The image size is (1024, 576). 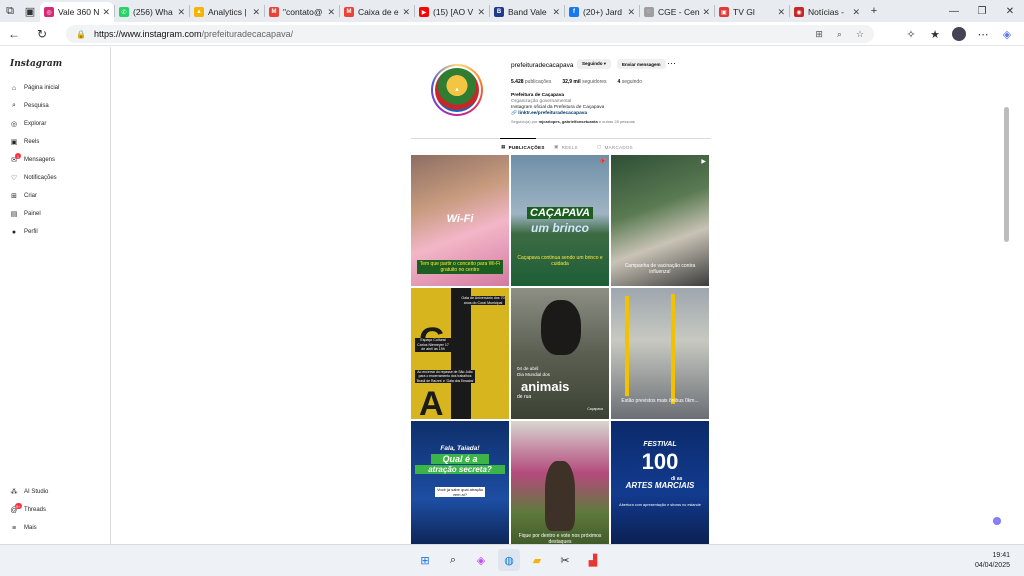 I want to click on tab-publicacoes: ▦ PUBLICAÇÕES, so click(x=523, y=147).